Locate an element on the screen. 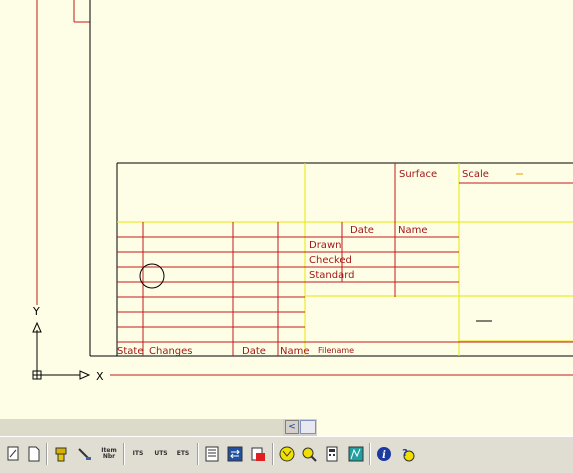  wrench-icon is located at coordinates (84, 454).